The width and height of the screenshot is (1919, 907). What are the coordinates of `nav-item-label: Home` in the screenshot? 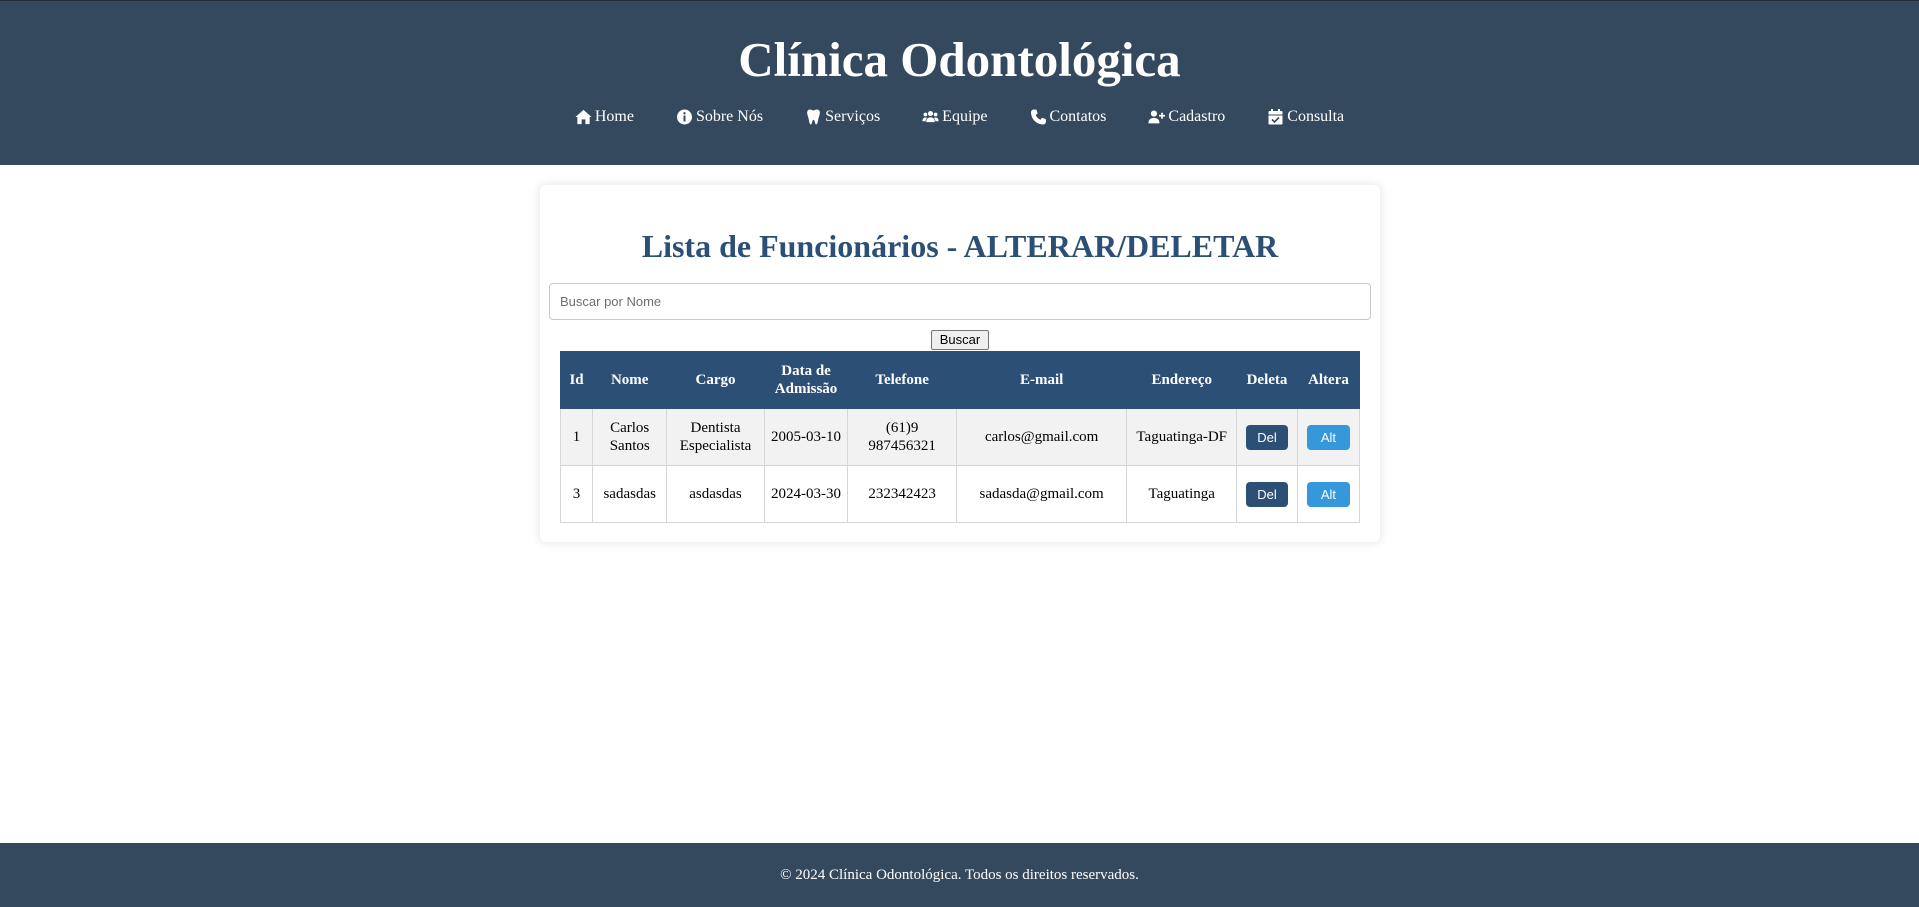 It's located at (614, 116).